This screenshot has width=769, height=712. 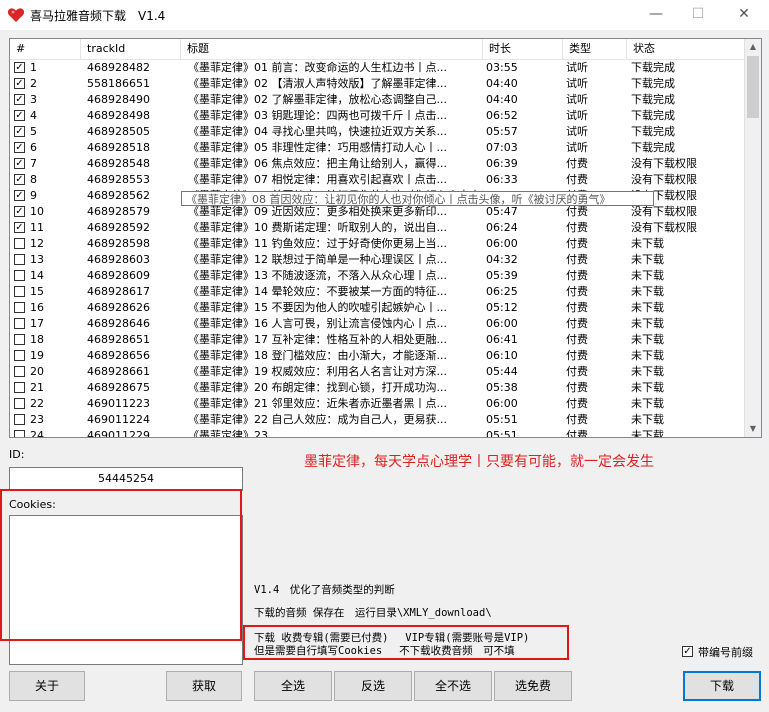 What do you see at coordinates (595, 49) in the screenshot?
I see `header-type: 类型` at bounding box center [595, 49].